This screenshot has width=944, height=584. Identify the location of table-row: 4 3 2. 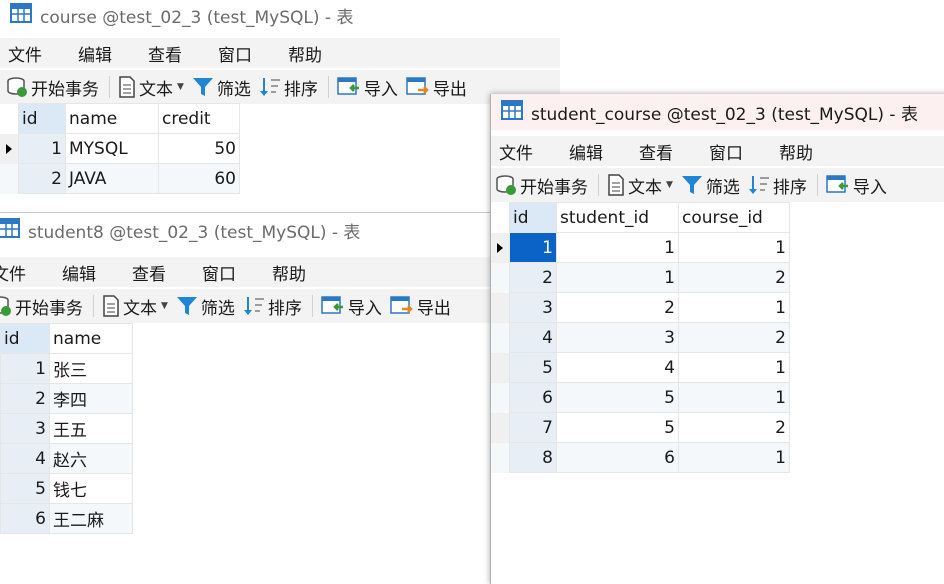
(640, 337).